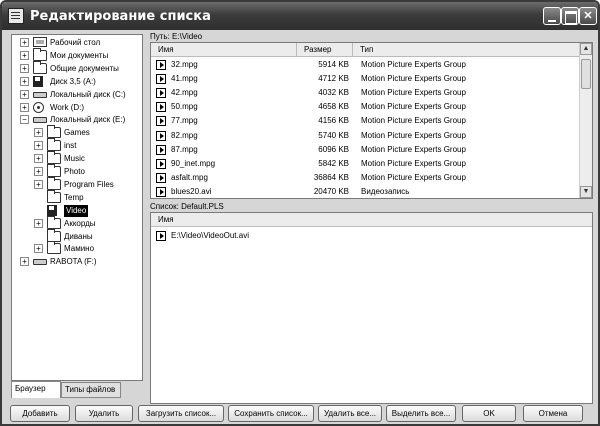 Image resolution: width=600 pixels, height=426 pixels. I want to click on tree-item: + RABOTA (F:), so click(77, 262).